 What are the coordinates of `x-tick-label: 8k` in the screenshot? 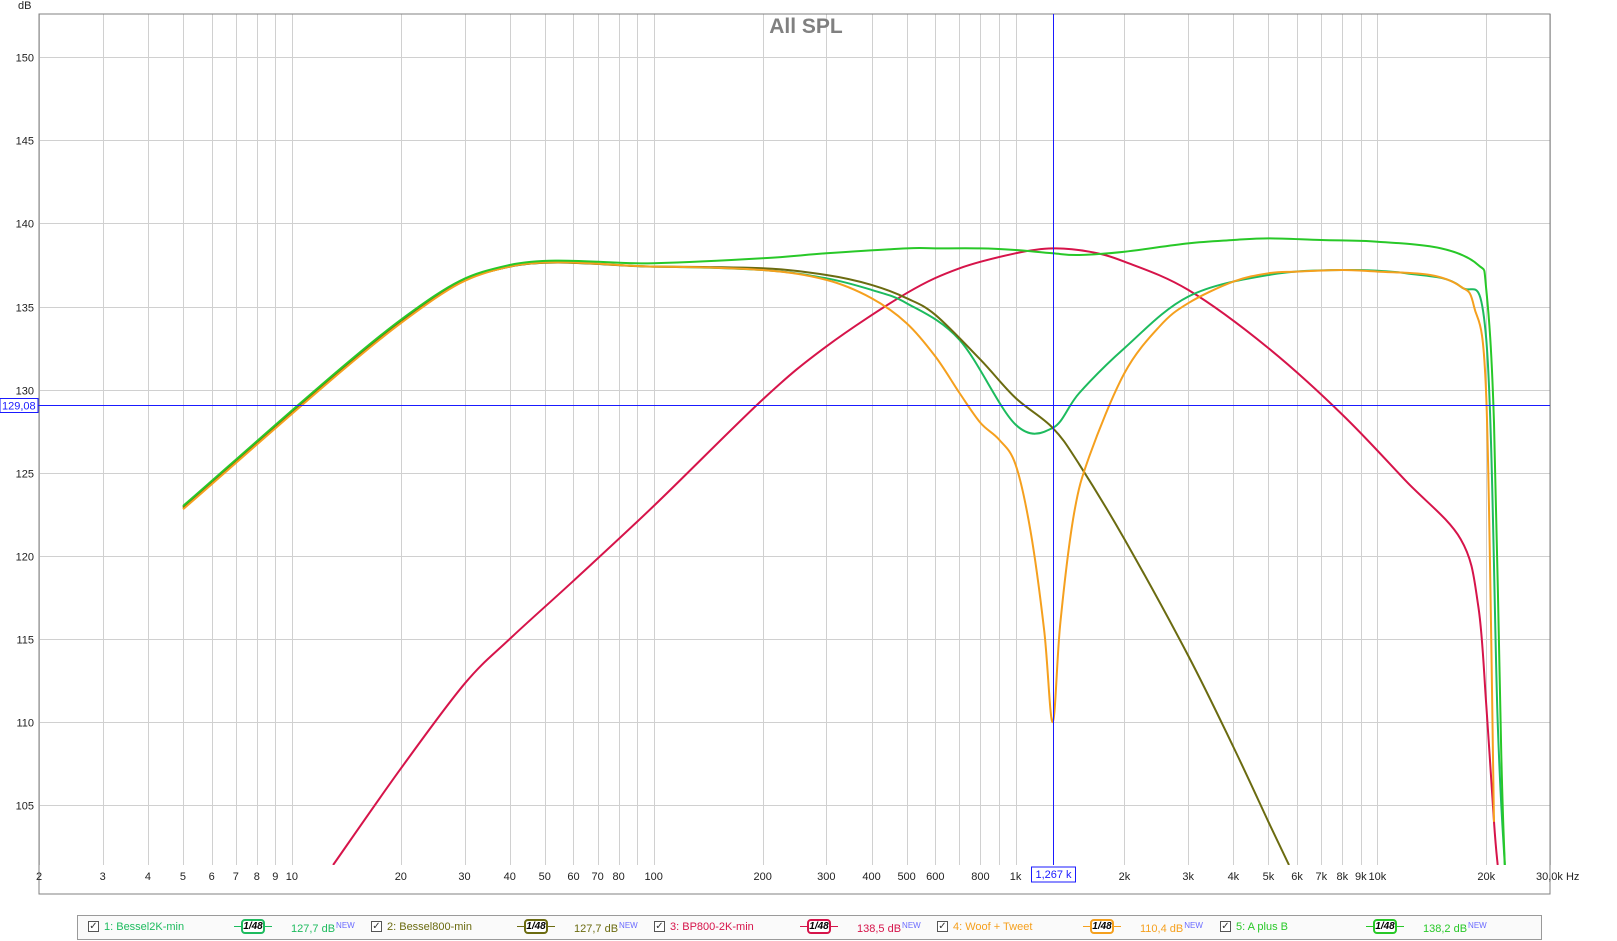 It's located at (1342, 877).